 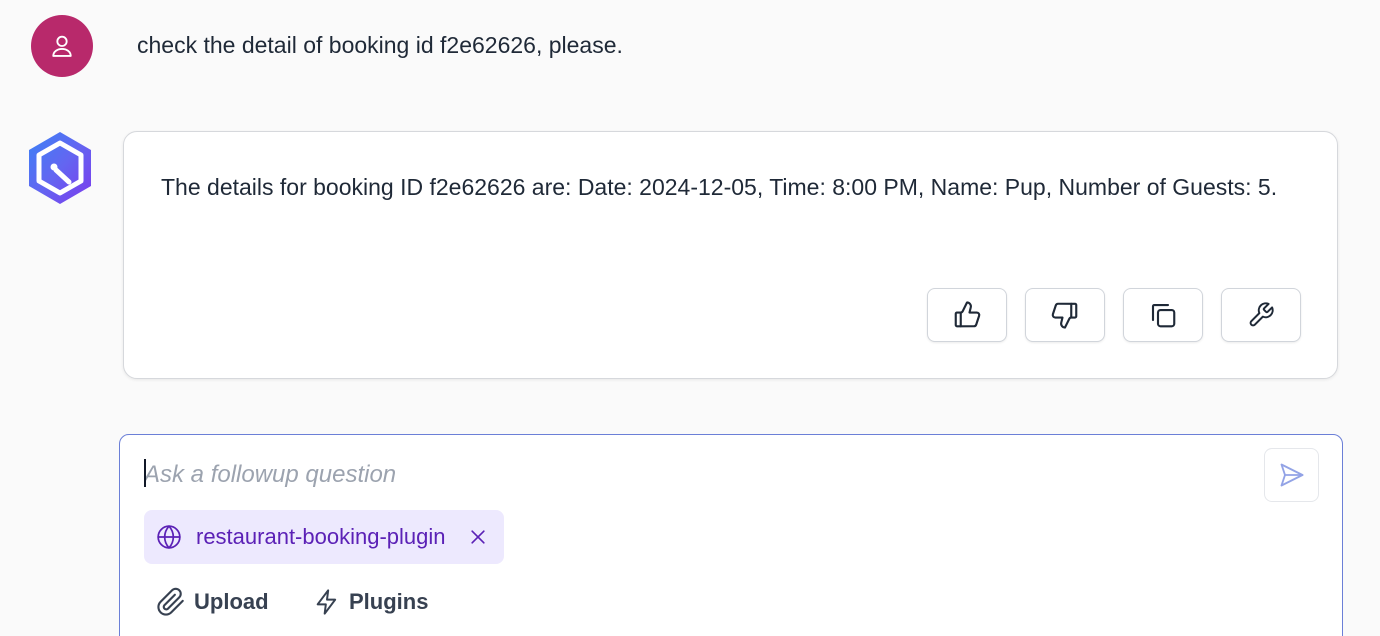 I want to click on close-icon, so click(x=477, y=537).